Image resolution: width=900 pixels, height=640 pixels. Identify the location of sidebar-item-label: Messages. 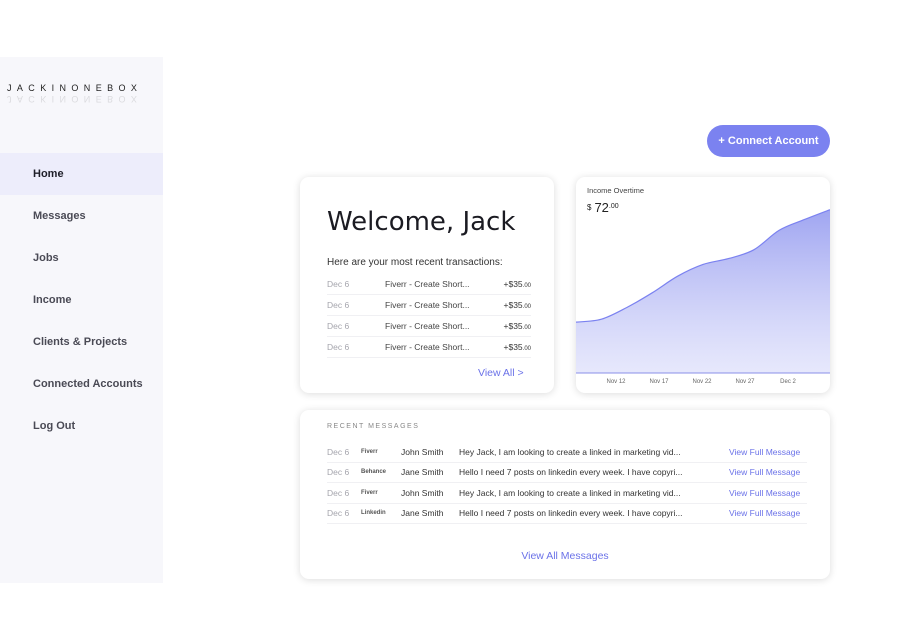
(59, 216).